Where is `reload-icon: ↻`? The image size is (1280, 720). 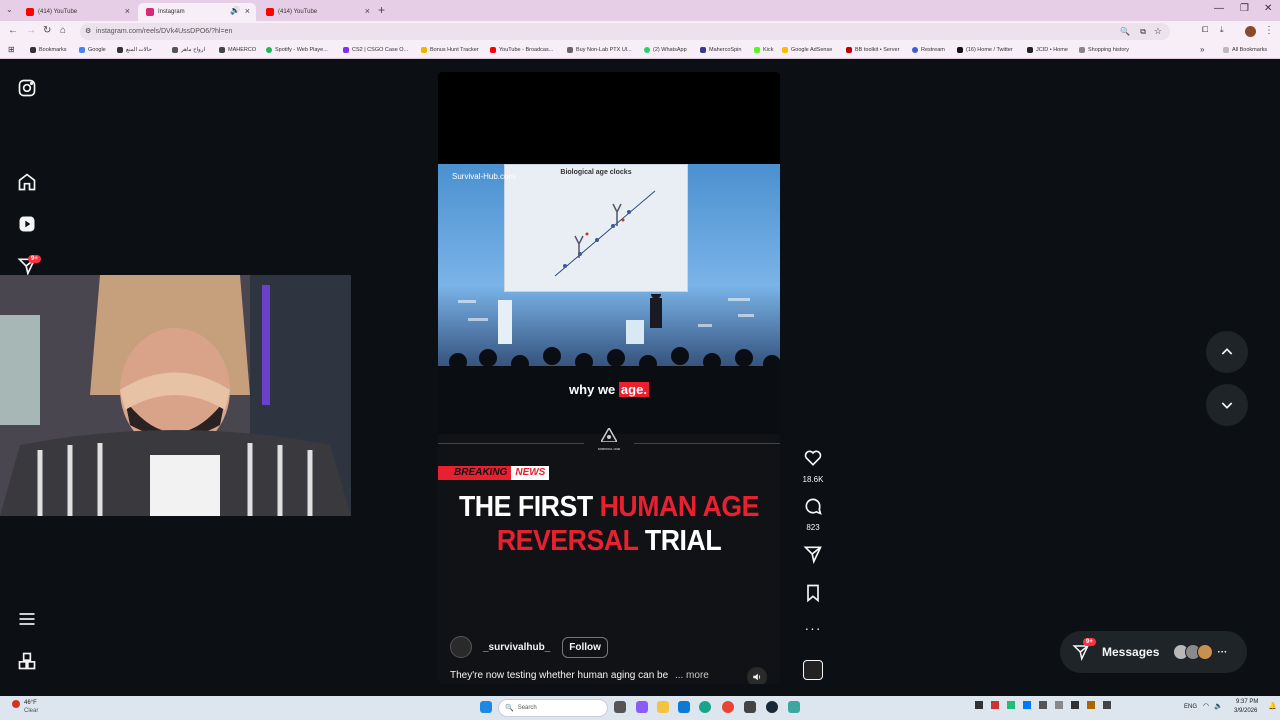
reload-icon: ↻ is located at coordinates (47, 30).